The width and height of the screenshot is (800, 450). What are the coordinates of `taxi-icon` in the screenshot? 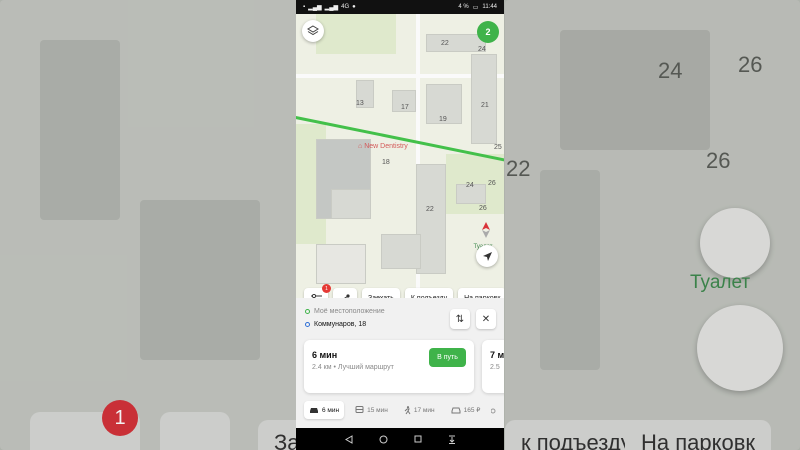 It's located at (456, 410).